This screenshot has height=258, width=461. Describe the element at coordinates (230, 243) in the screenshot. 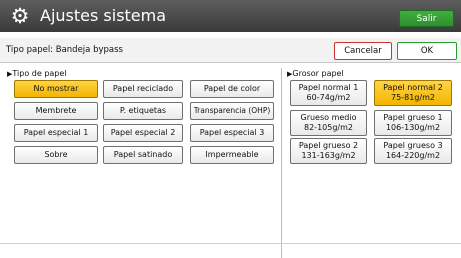

I see `bottom-divider` at that location.